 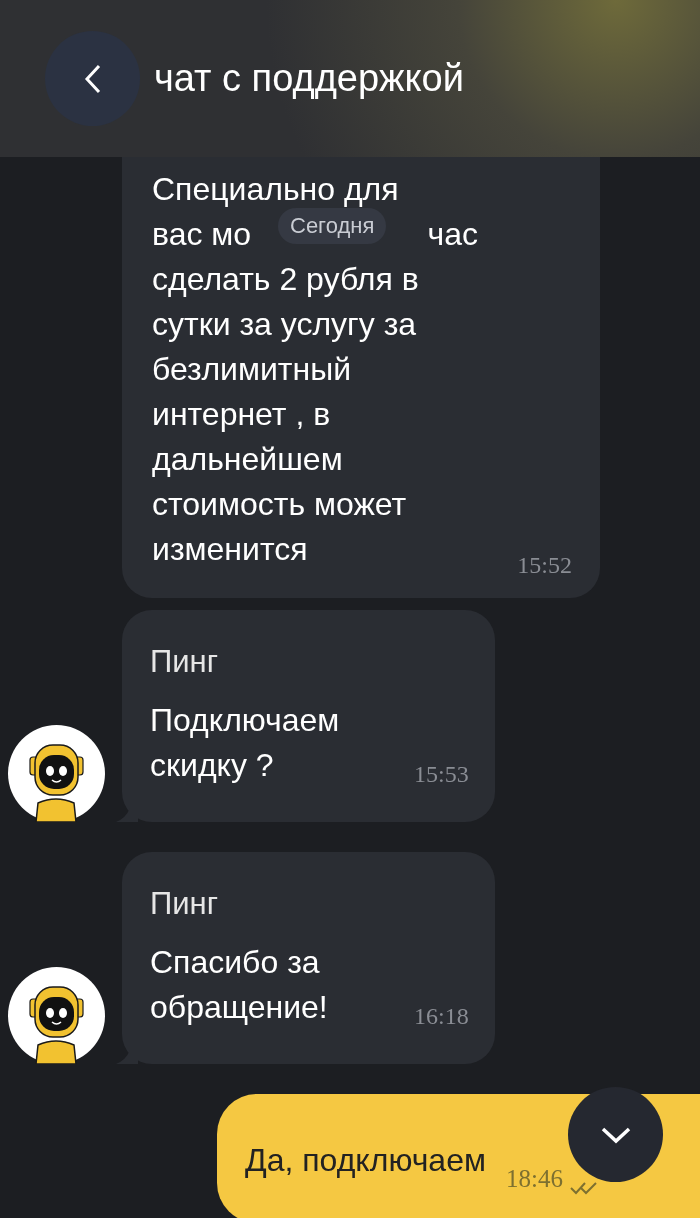 I want to click on message-text: вас мо, so click(x=202, y=234).